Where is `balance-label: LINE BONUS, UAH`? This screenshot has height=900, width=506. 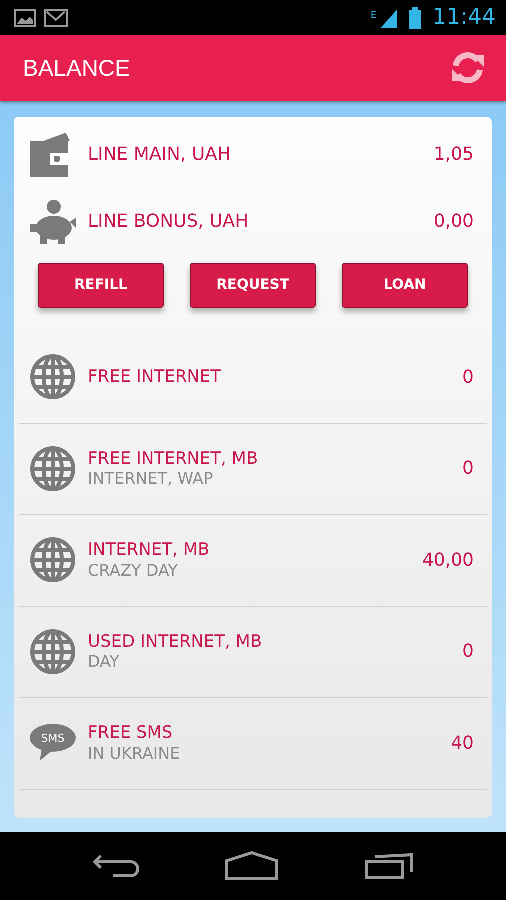 balance-label: LINE BONUS, UAH is located at coordinates (168, 222).